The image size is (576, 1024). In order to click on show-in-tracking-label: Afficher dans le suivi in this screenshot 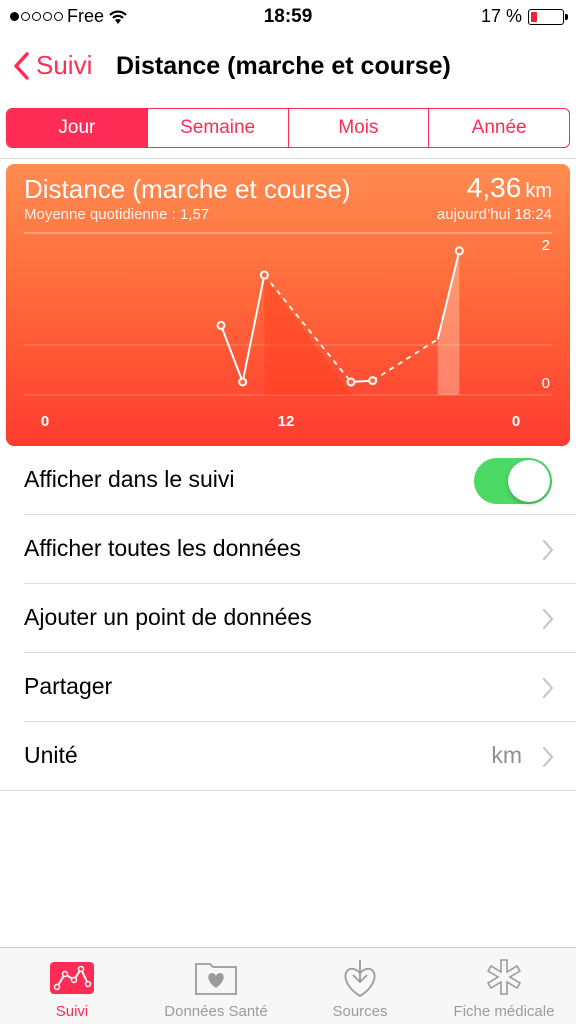, I will do `click(129, 479)`.